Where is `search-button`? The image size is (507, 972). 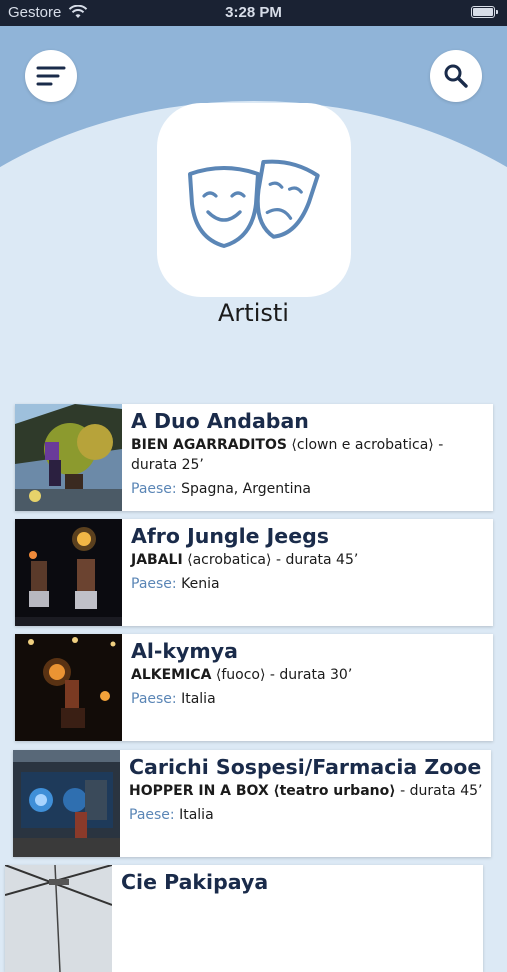
search-button is located at coordinates (456, 76).